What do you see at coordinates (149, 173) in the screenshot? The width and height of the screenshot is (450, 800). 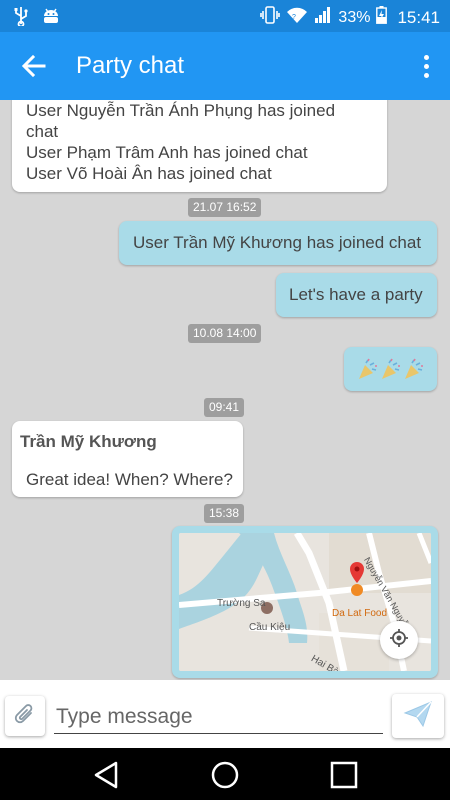 I see `message-line: User Võ Hoài Ân has joined chat` at bounding box center [149, 173].